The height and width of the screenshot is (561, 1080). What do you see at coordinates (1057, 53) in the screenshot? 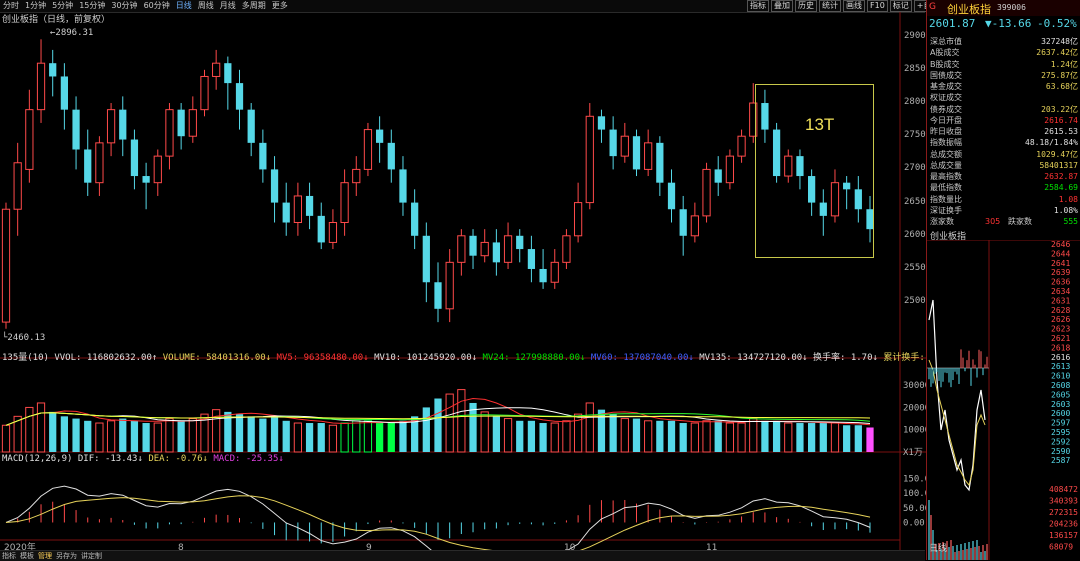
I see `quote-stat-value: 2637.42亿` at bounding box center [1057, 53].